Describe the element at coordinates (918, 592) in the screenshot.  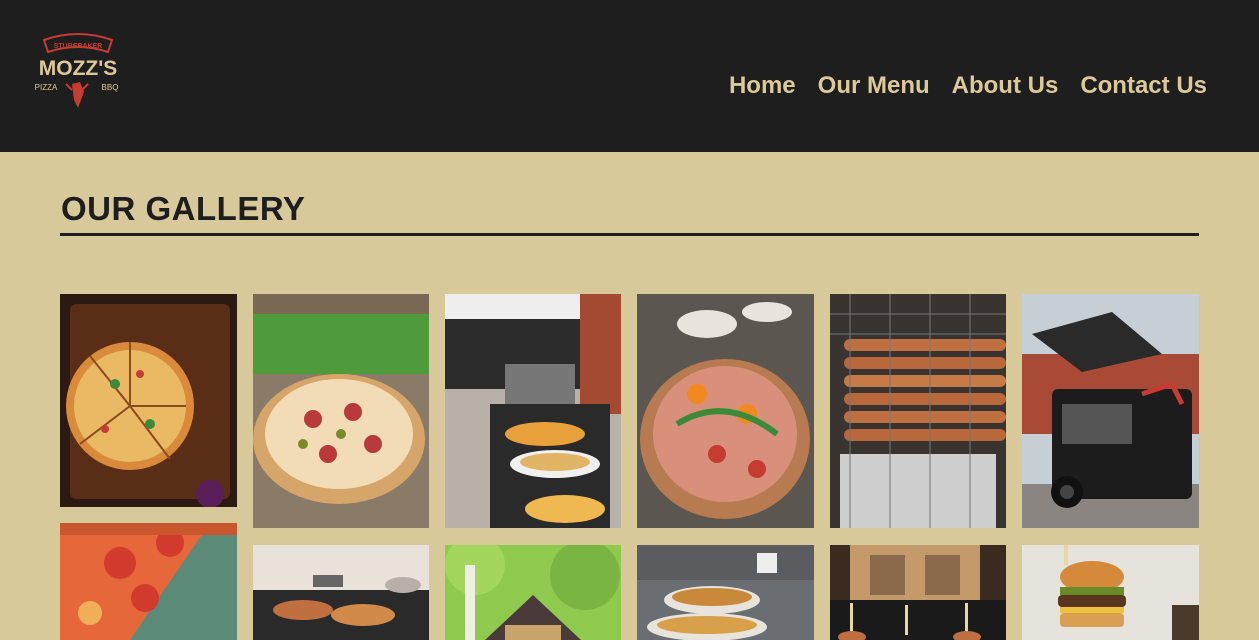
I see `gallery-image-burger-skewers` at that location.